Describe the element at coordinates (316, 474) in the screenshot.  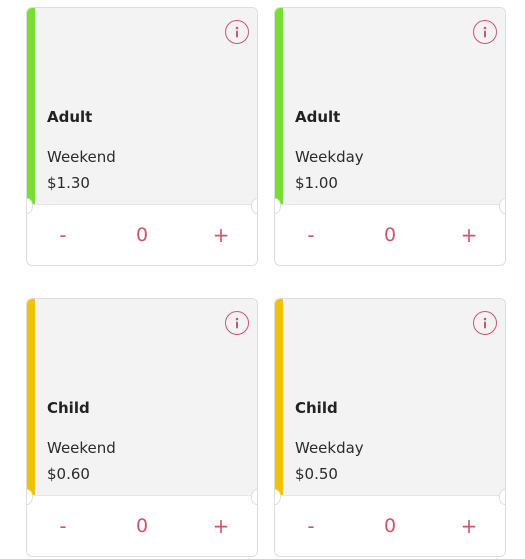
I see `ticket-price: $0.50` at that location.